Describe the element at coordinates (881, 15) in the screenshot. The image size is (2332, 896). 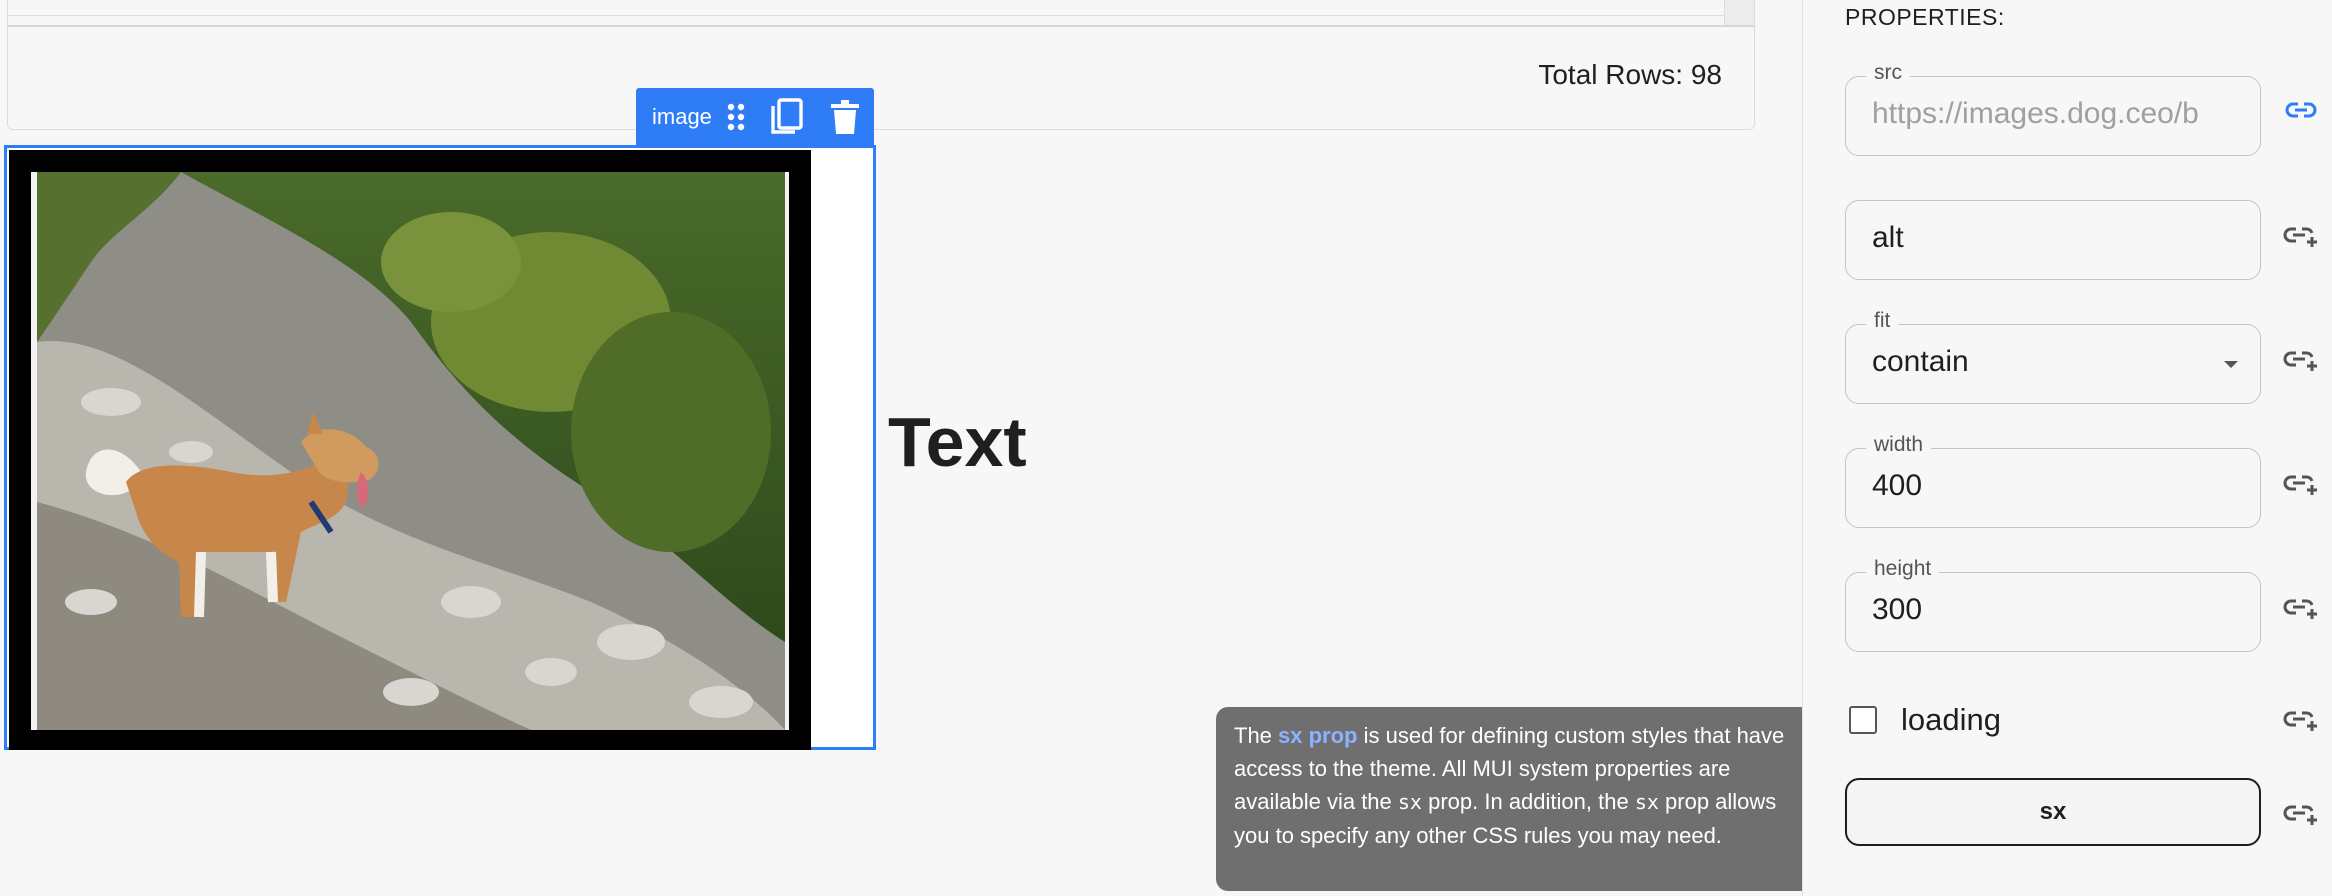
I see `grid-row-divider` at that location.